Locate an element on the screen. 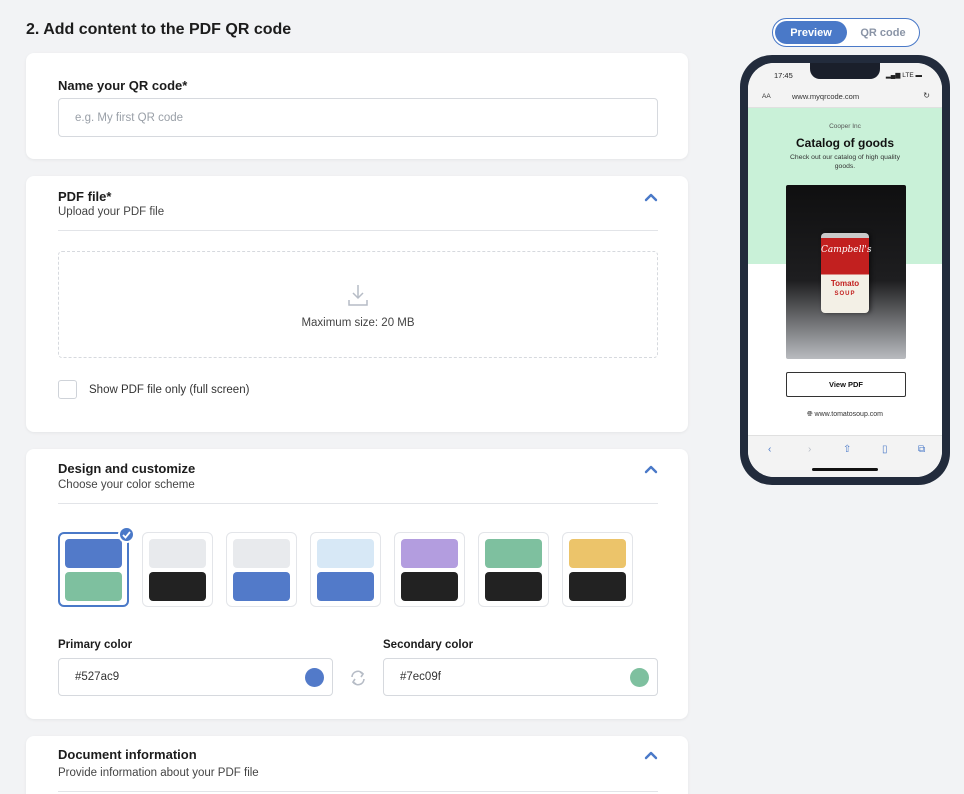 The width and height of the screenshot is (964, 794). primary-color-input: #527ac9 is located at coordinates (195, 677).